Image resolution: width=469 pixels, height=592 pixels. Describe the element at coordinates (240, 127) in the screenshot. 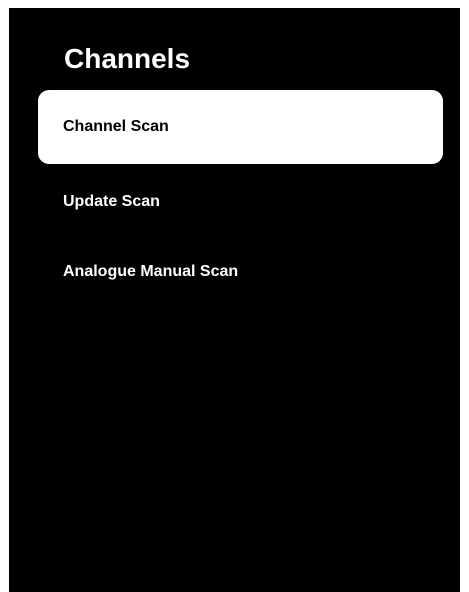

I see `menu-item-channel-scan: Channel Scan` at that location.